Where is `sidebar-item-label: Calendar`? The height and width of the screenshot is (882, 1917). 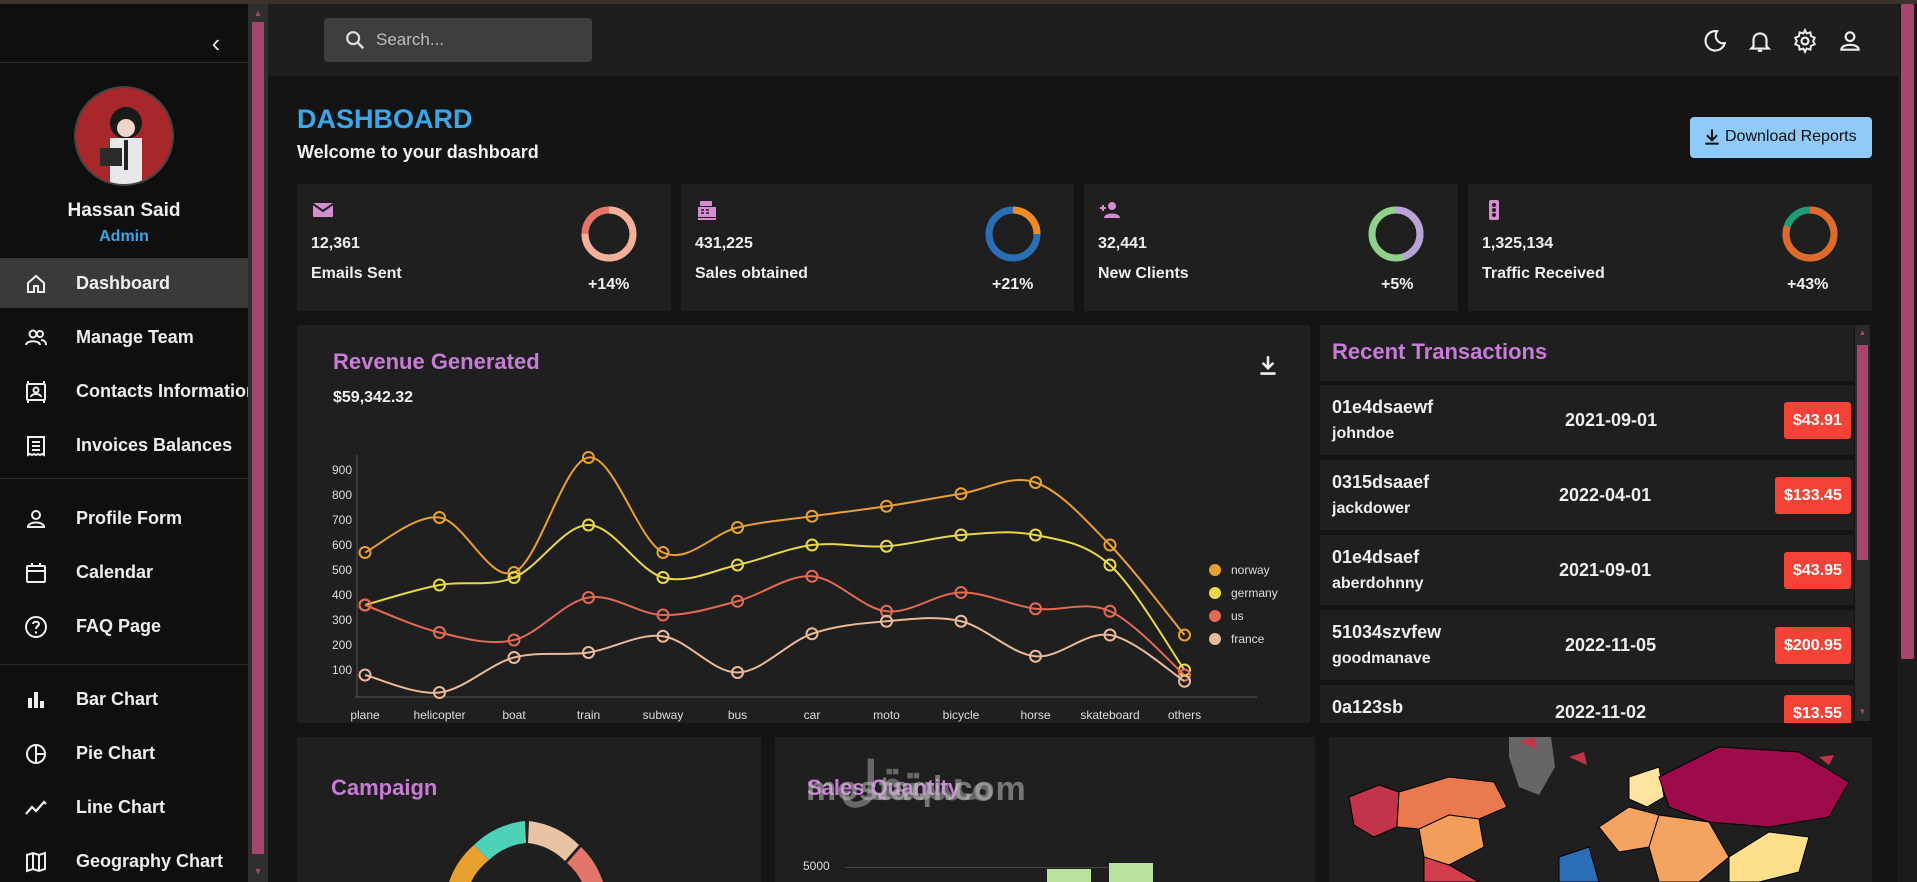 sidebar-item-label: Calendar is located at coordinates (115, 571).